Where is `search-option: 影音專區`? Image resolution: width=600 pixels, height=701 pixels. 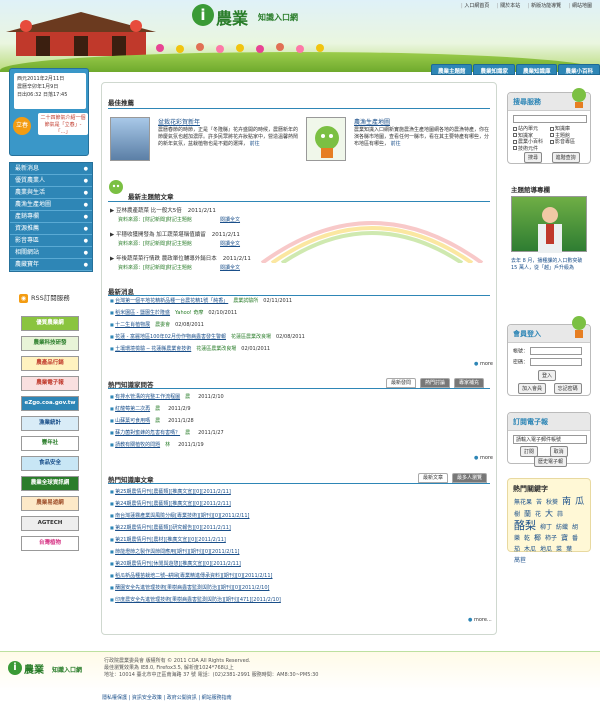 search-option: 影音專區 is located at coordinates (568, 142).